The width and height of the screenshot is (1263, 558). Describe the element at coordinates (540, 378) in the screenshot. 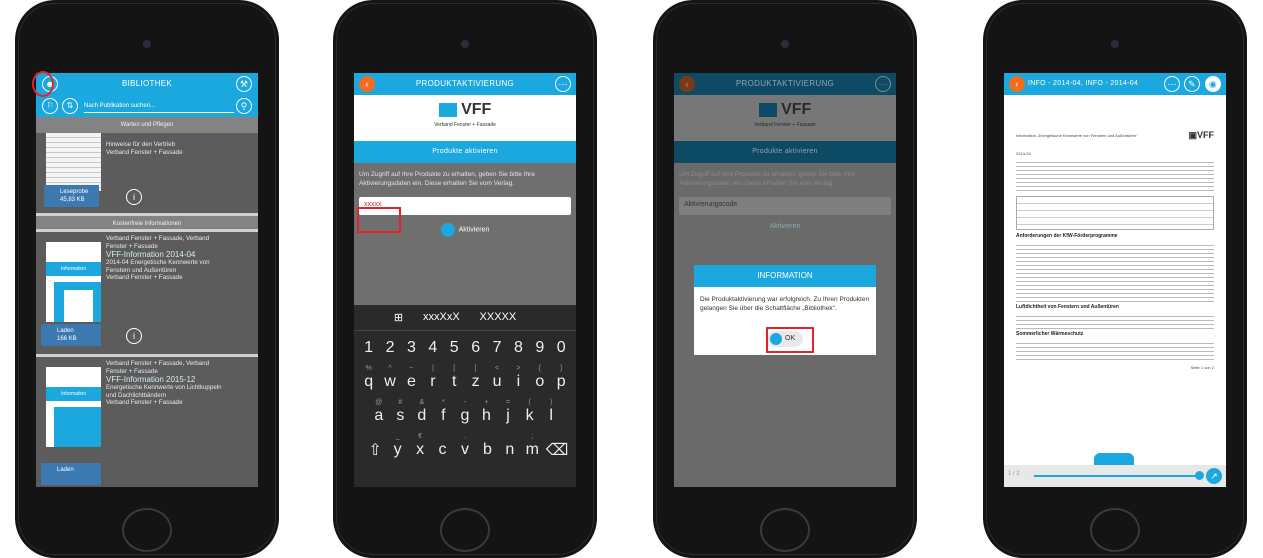

I see `key-o: {o` at that location.